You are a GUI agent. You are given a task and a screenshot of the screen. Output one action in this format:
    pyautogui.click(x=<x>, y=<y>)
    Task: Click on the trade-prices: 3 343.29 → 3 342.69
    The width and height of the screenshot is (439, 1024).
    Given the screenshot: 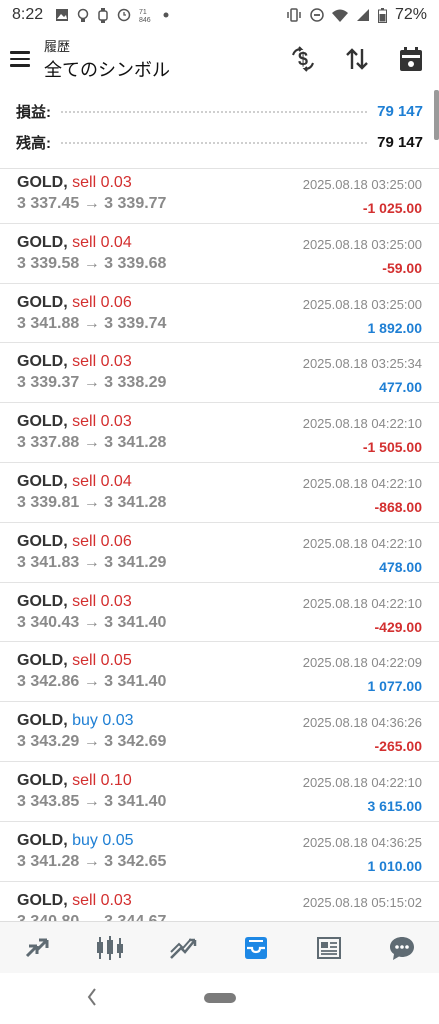 What is the action you would take?
    pyautogui.click(x=92, y=742)
    